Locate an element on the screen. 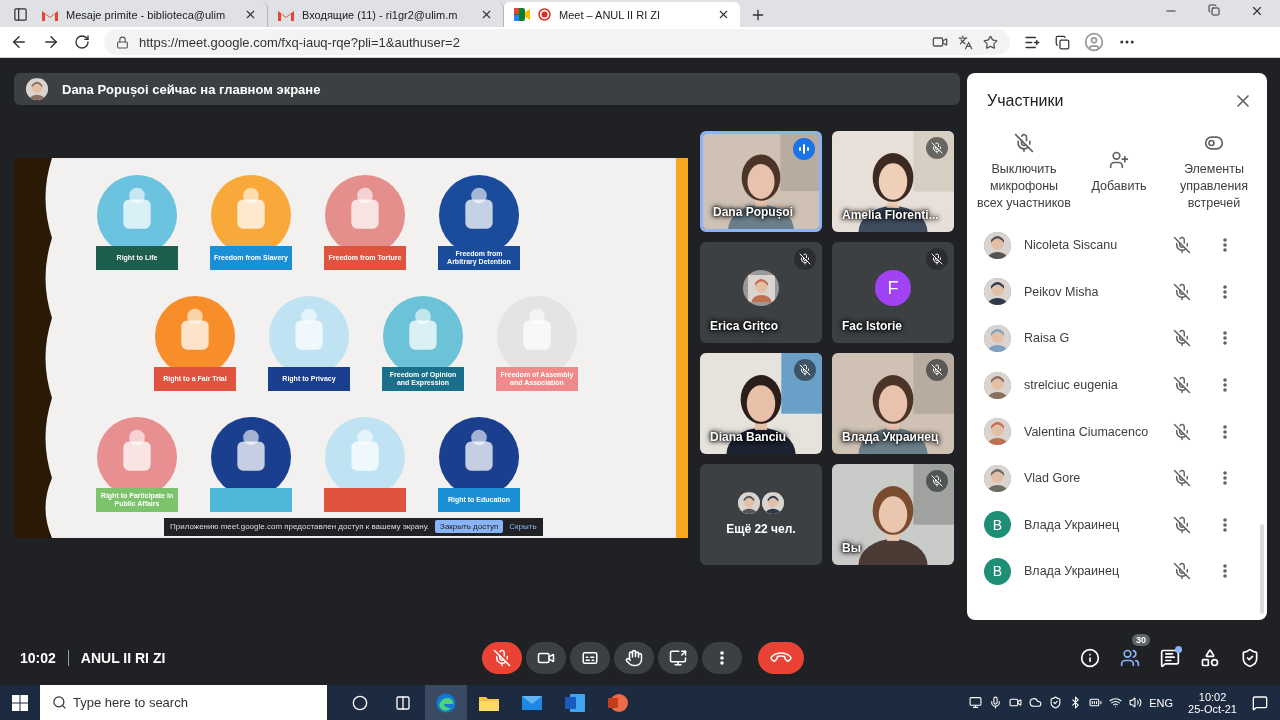  people-icon is located at coordinates (1130, 657).